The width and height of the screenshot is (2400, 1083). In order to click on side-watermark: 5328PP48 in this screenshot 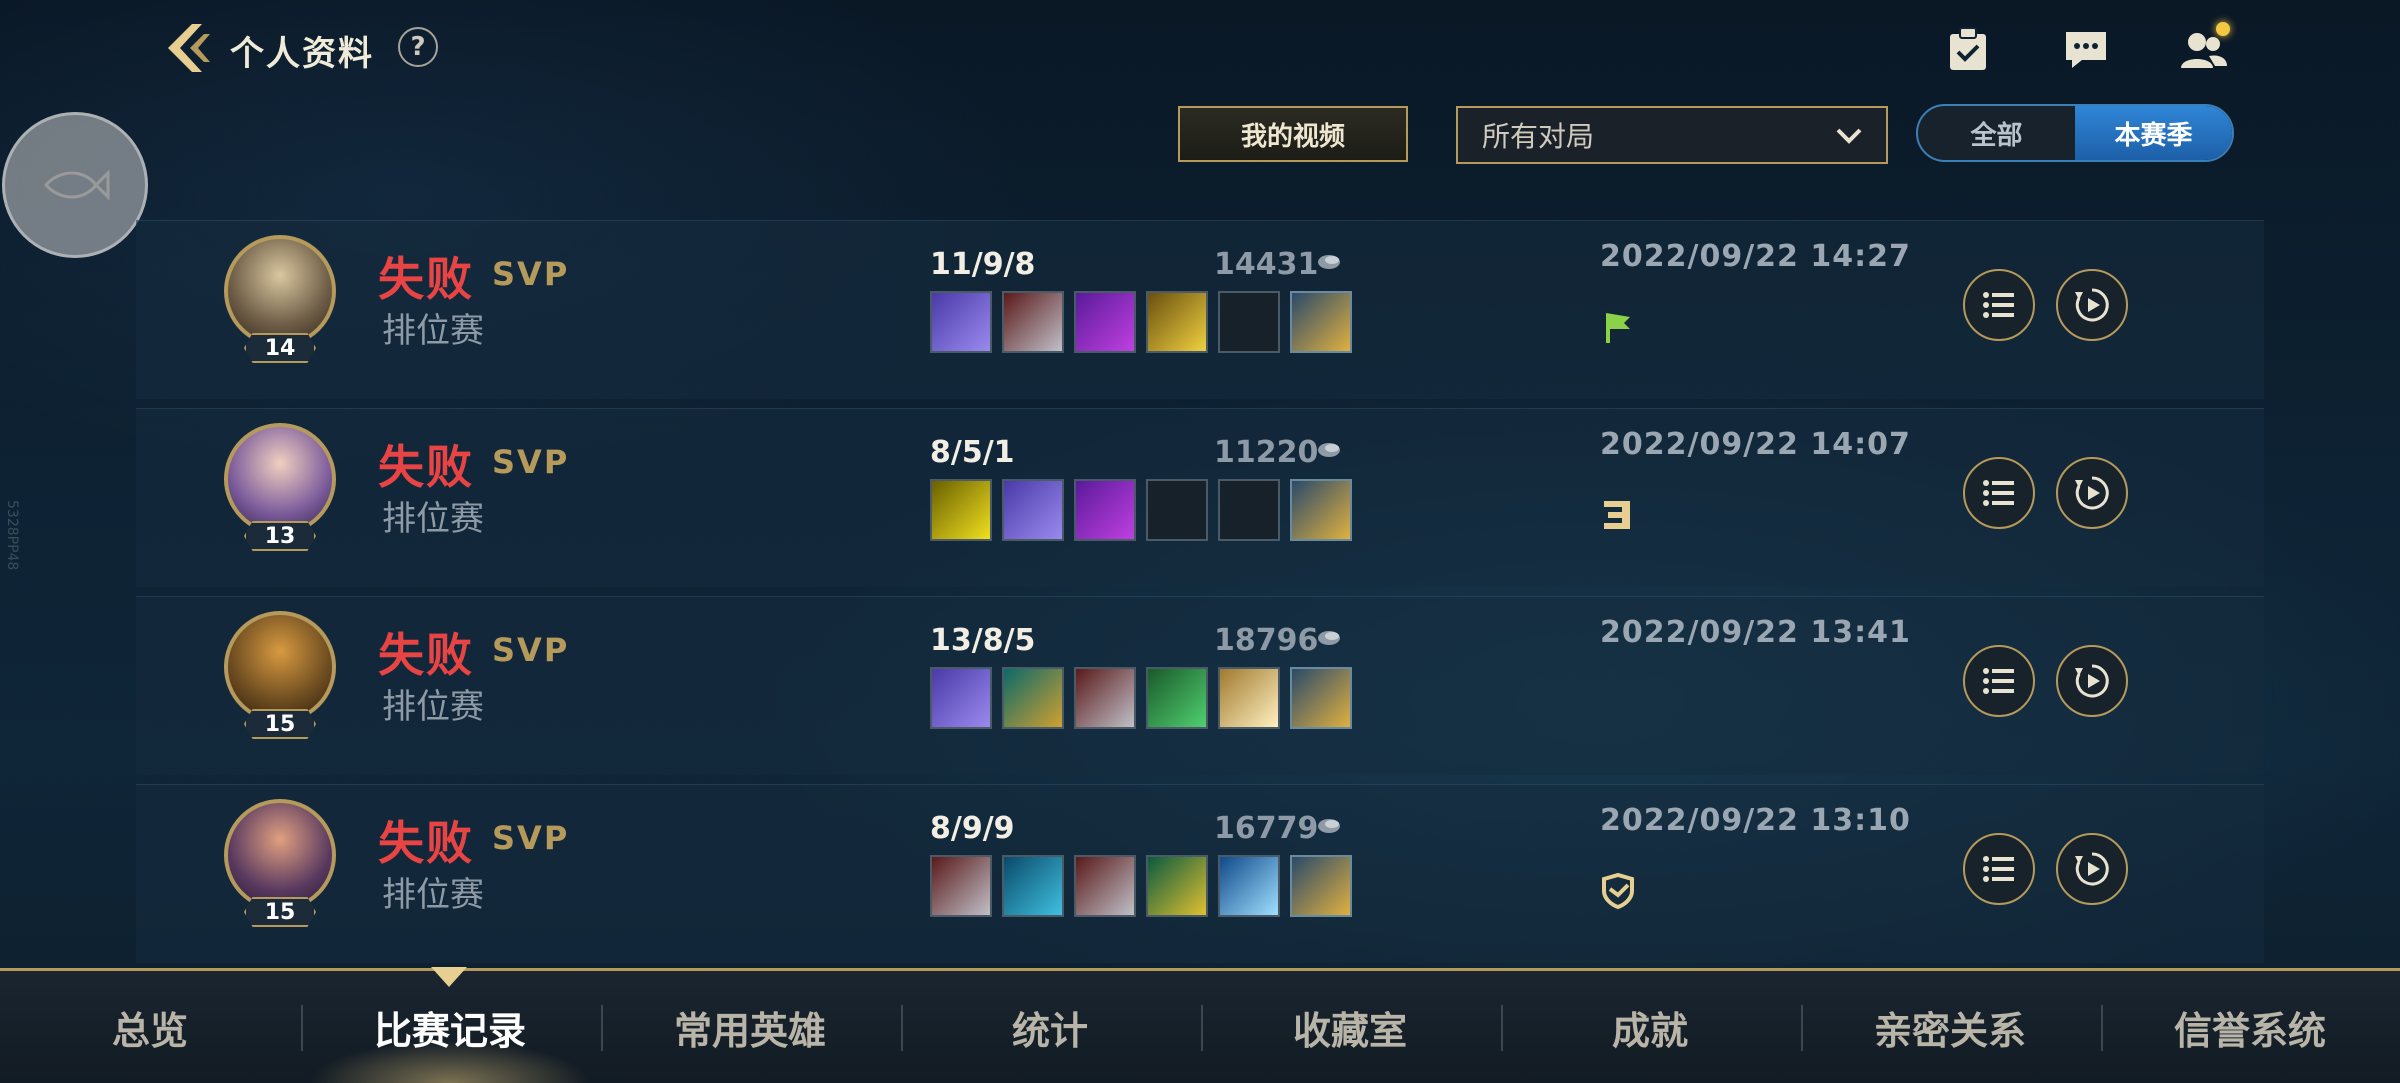, I will do `click(12, 535)`.